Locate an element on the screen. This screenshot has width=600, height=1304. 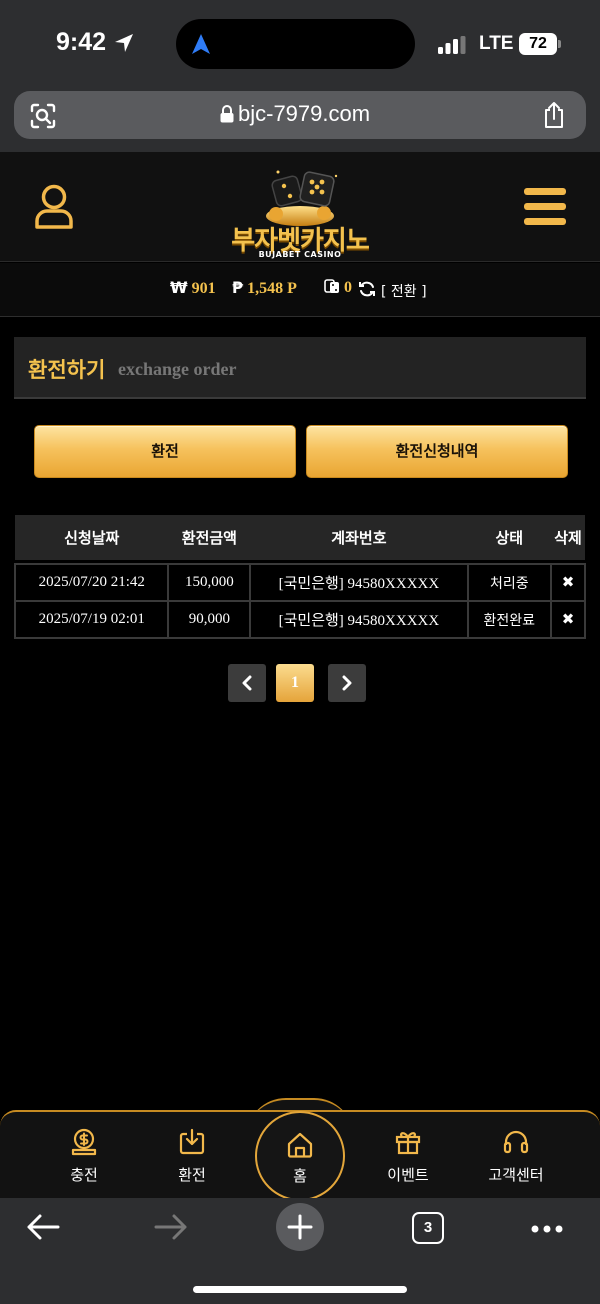
battery-level: 72 is located at coordinates (538, 44).